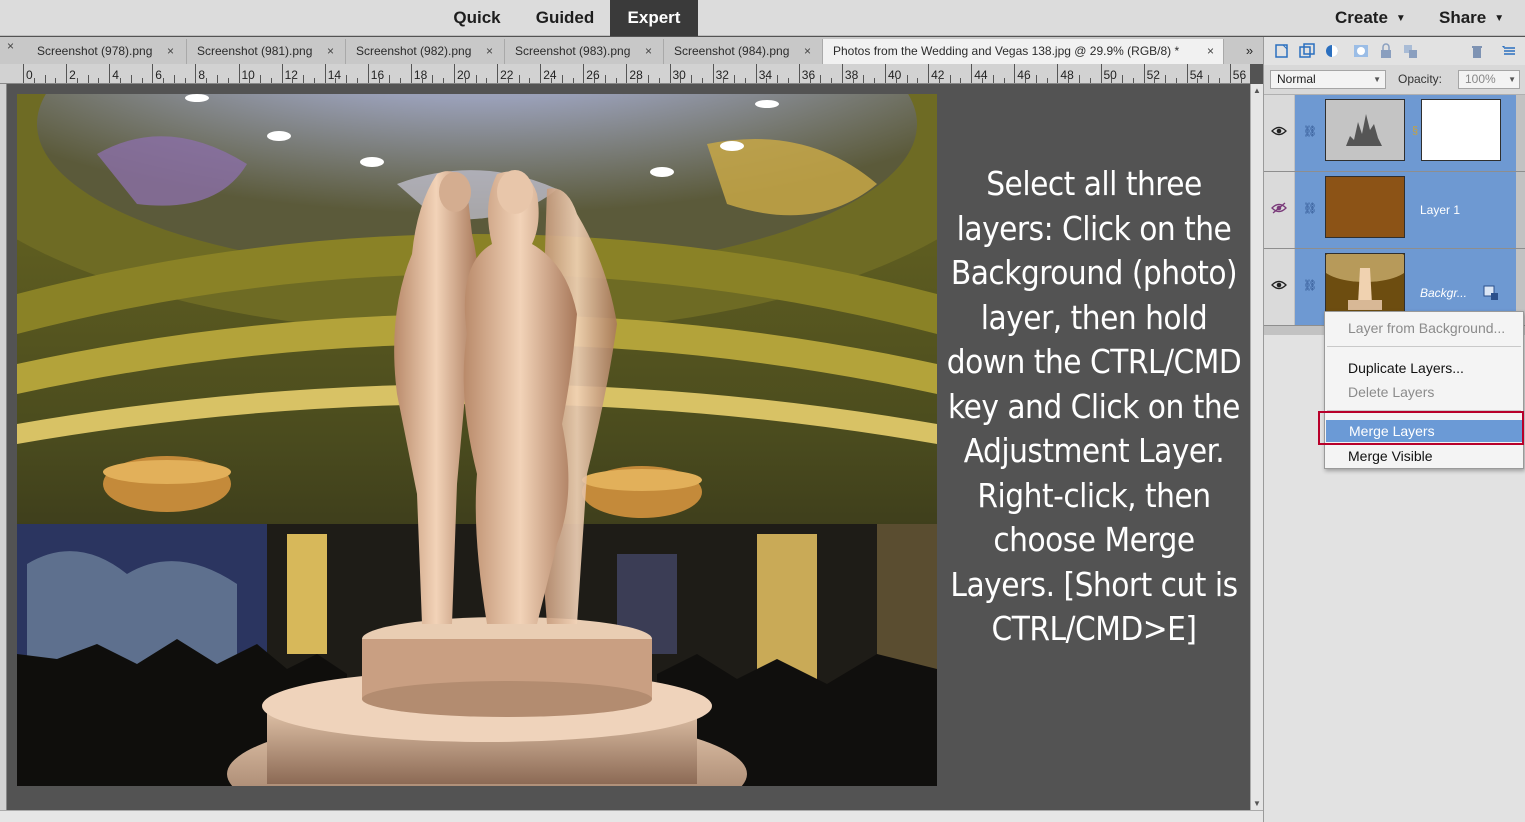 This screenshot has width=1525, height=822. I want to click on scroll-down-icon: ▼, so click(1257, 803).